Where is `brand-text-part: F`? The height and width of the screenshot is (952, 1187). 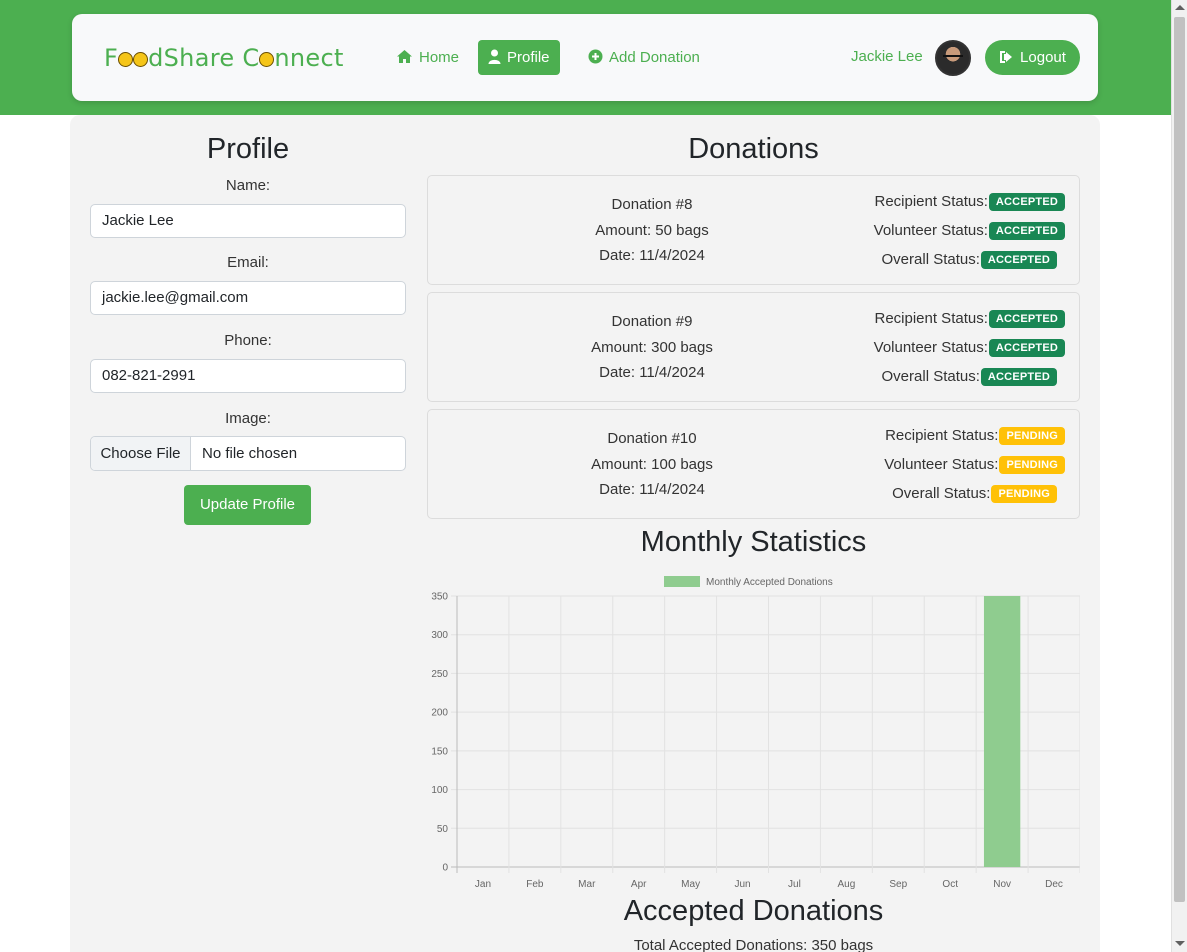 brand-text-part: F is located at coordinates (111, 58).